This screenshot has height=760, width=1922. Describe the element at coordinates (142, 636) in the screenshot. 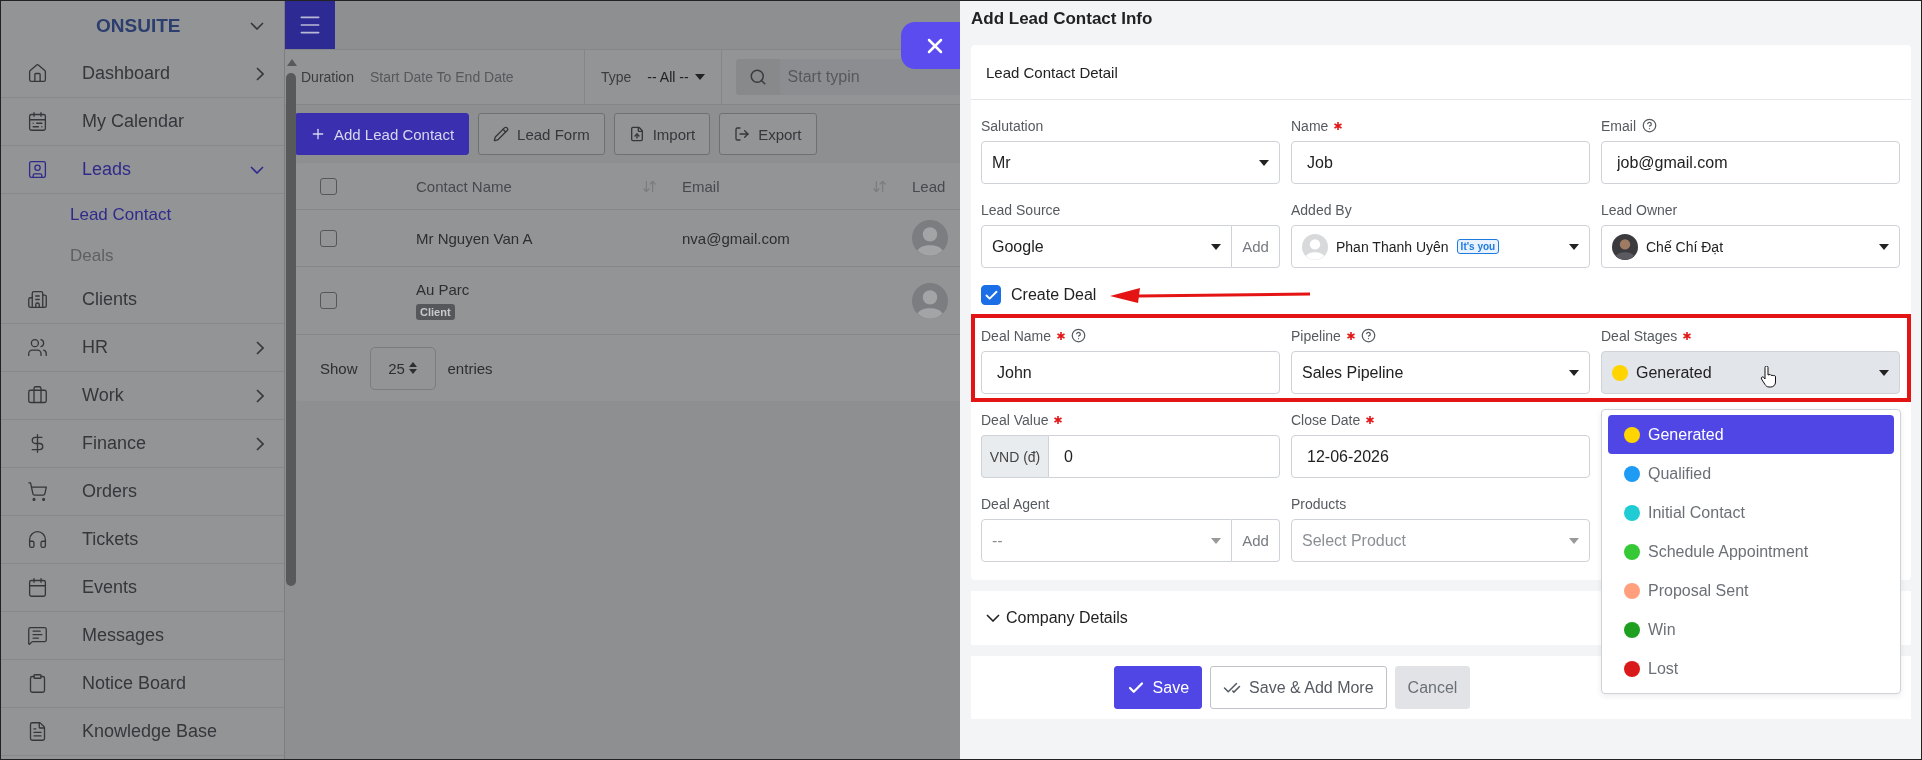

I see `sidebar-item: Messages` at that location.